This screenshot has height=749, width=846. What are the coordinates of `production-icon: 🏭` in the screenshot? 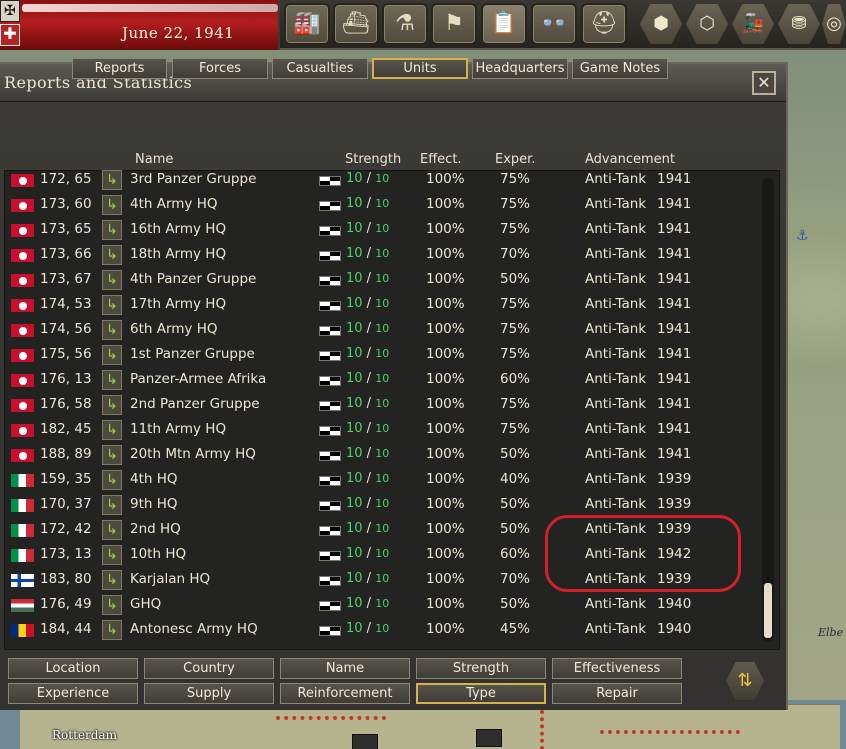 It's located at (307, 24).